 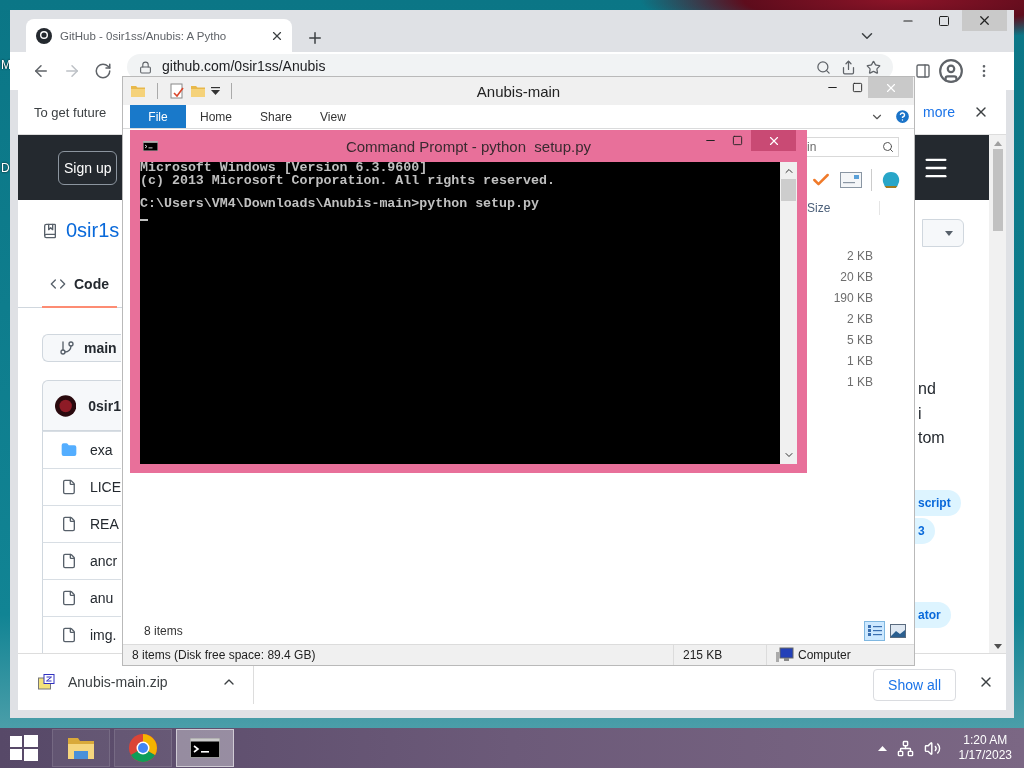 I want to click on star-icon, so click(x=873, y=67).